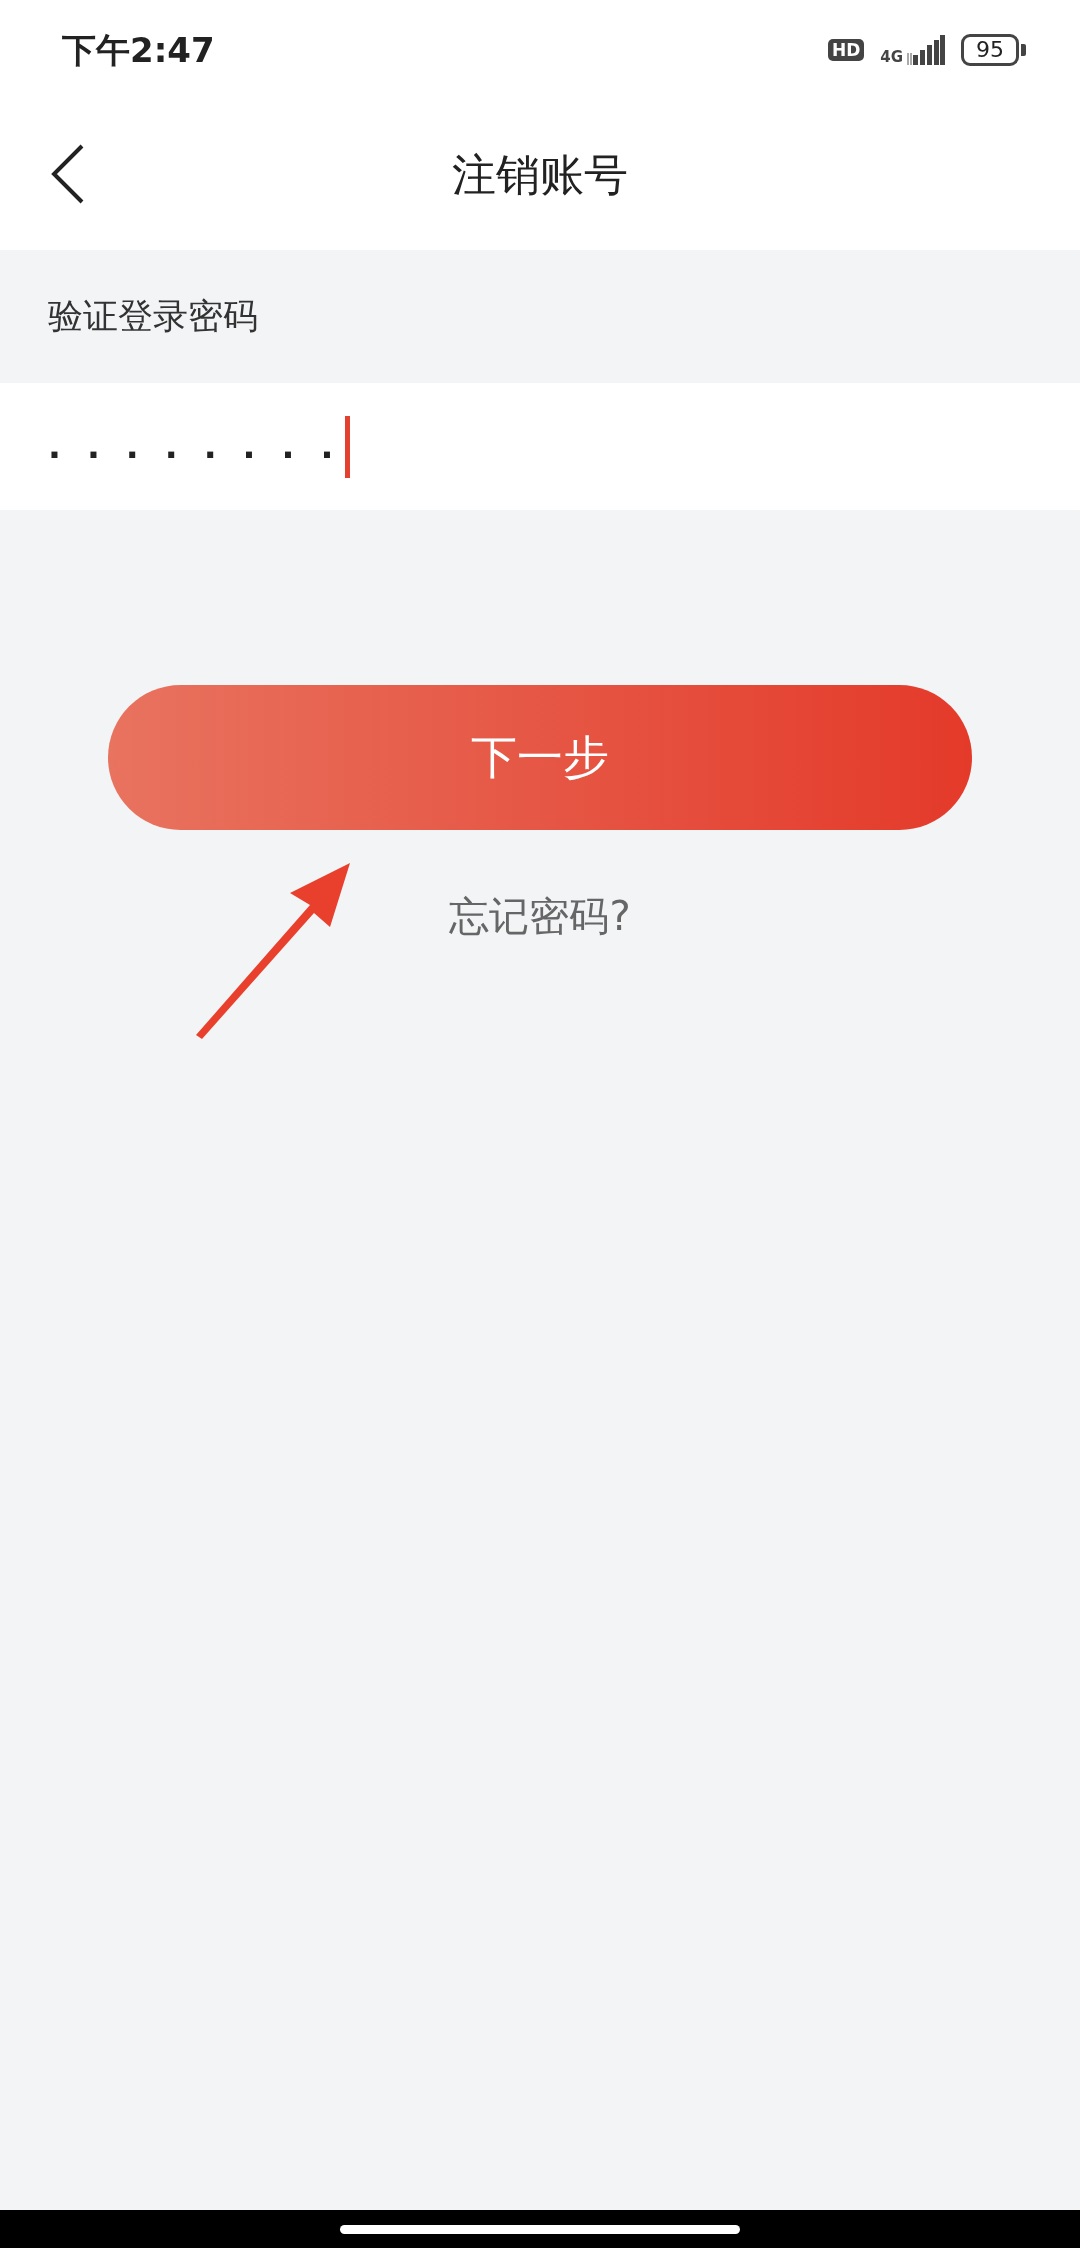  What do you see at coordinates (846, 50) in the screenshot?
I see `hd-badge: HD` at bounding box center [846, 50].